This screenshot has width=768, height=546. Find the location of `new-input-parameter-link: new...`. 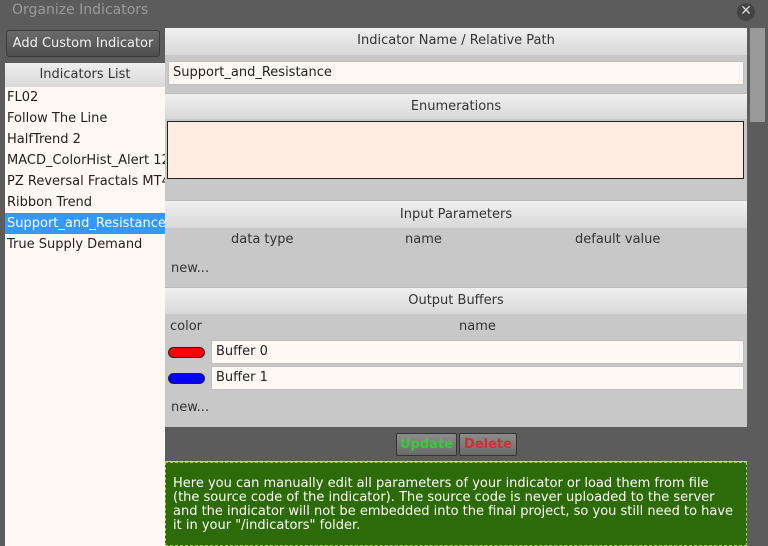

new-input-parameter-link: new... is located at coordinates (190, 268).